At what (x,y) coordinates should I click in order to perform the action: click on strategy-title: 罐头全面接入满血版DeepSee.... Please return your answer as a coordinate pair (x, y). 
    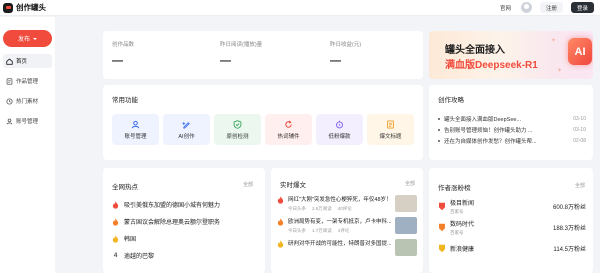
    Looking at the image, I should click on (483, 119).